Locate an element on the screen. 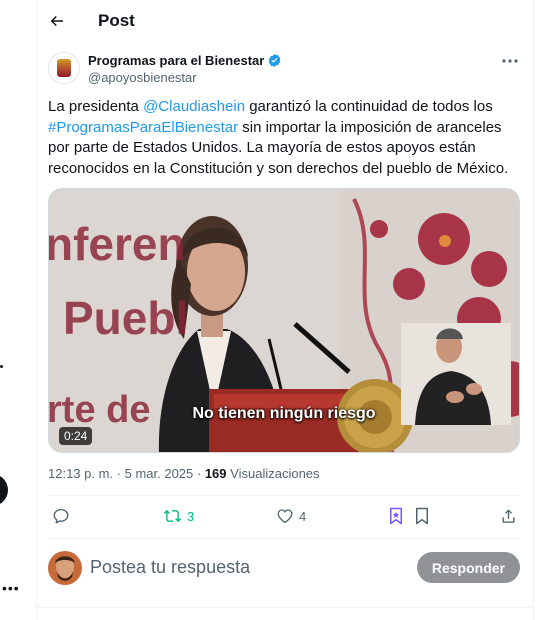 The image size is (547, 620). video-timestamp: 0:24 is located at coordinates (76, 436).